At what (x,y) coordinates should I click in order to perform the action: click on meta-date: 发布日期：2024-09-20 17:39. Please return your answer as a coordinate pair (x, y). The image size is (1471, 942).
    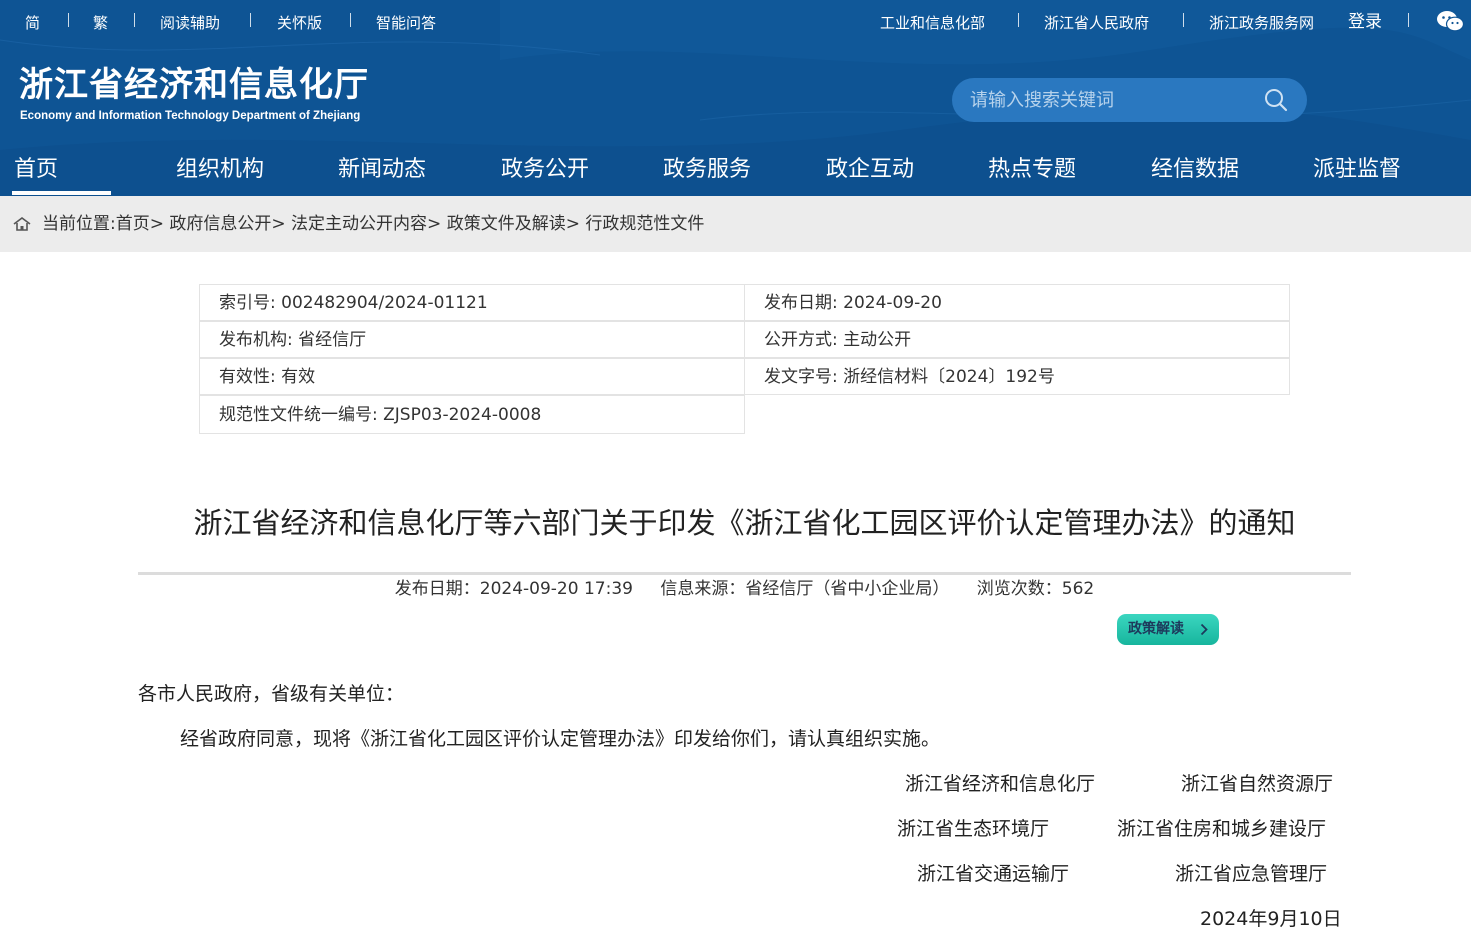
    Looking at the image, I should click on (513, 589).